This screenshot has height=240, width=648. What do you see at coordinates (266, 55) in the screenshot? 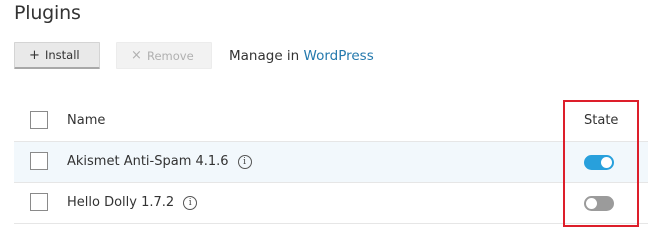
I see `manage-prefix: Manage in` at bounding box center [266, 55].